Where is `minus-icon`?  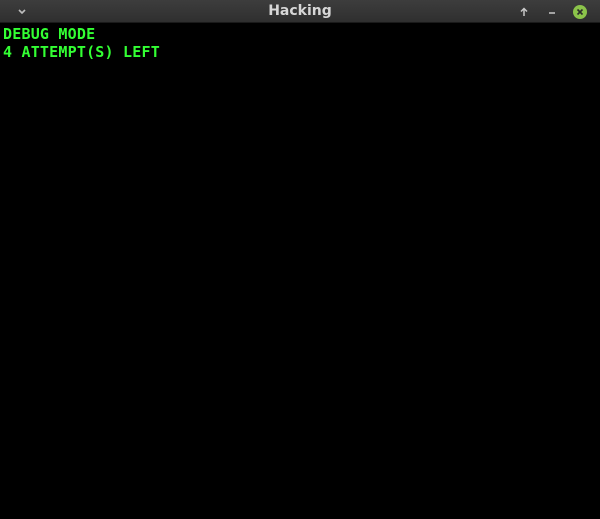 minus-icon is located at coordinates (552, 13).